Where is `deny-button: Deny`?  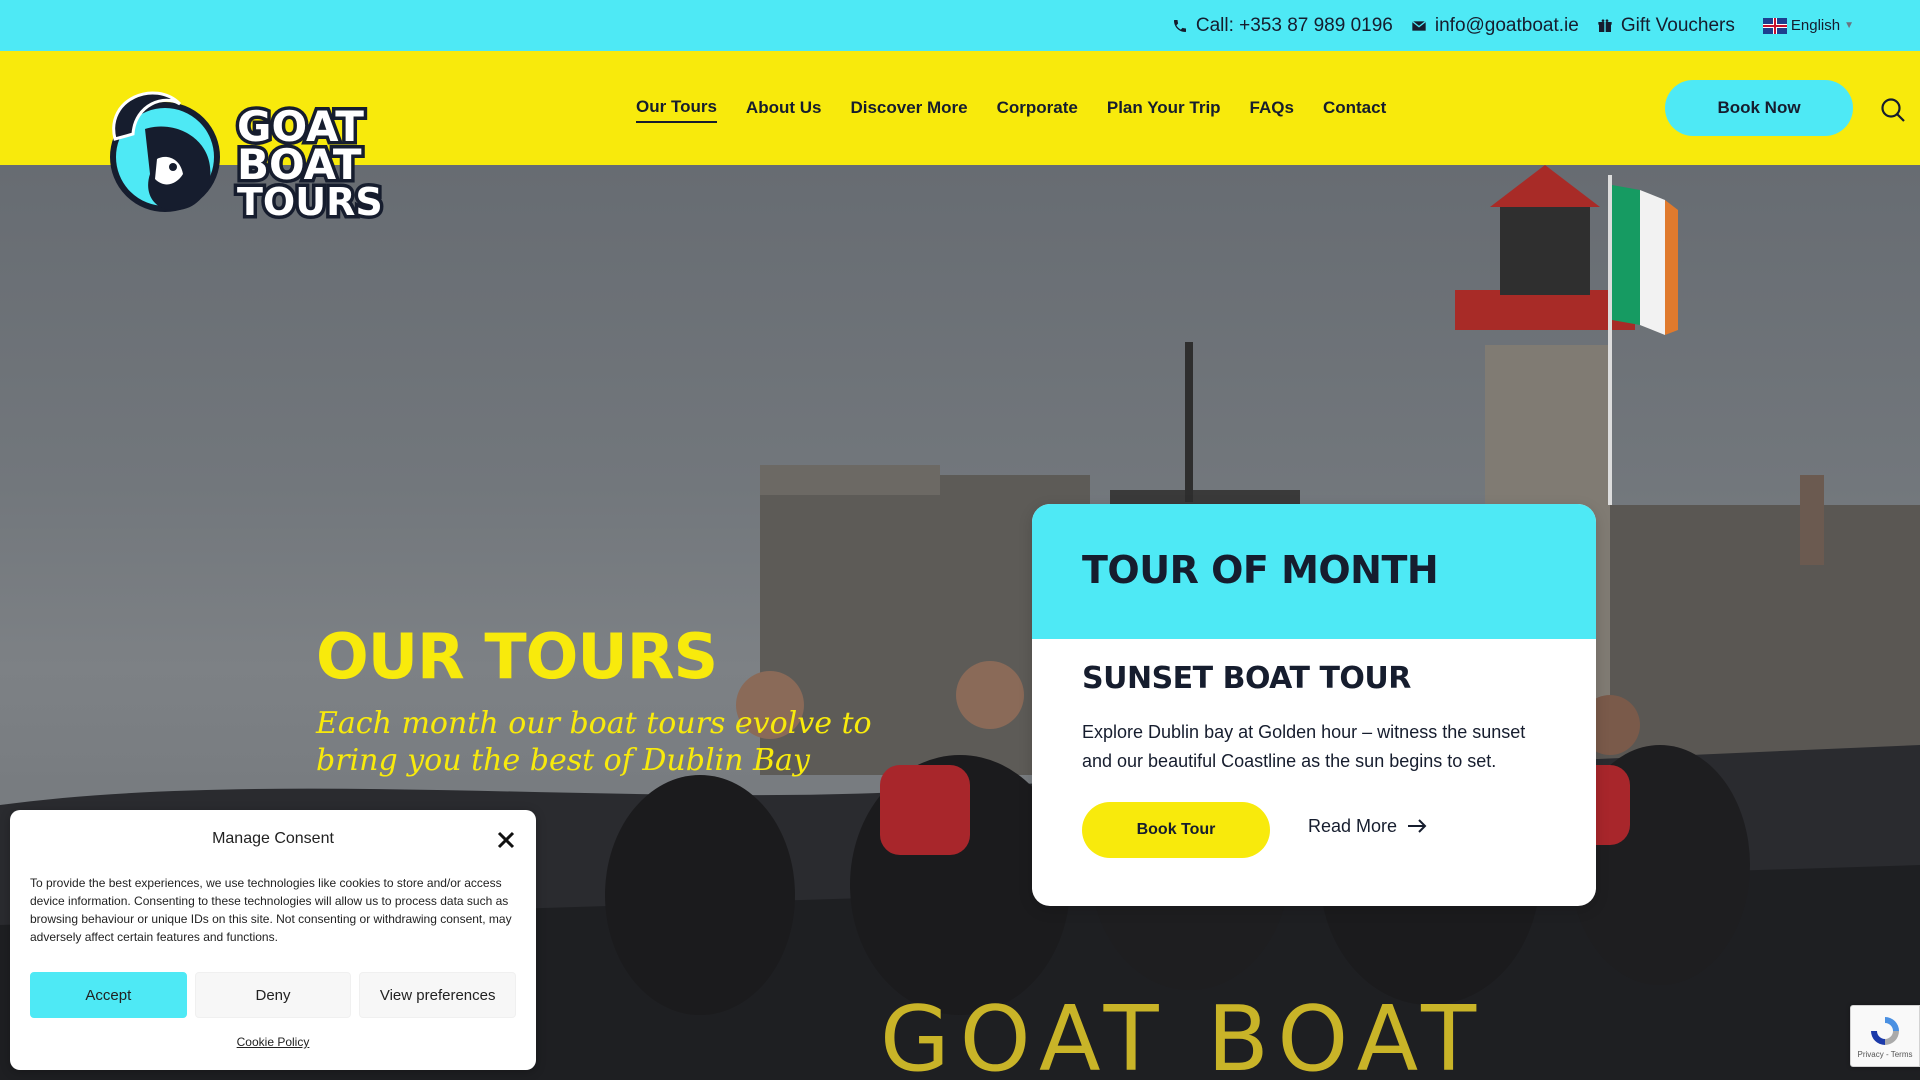
deny-button: Deny is located at coordinates (273, 995).